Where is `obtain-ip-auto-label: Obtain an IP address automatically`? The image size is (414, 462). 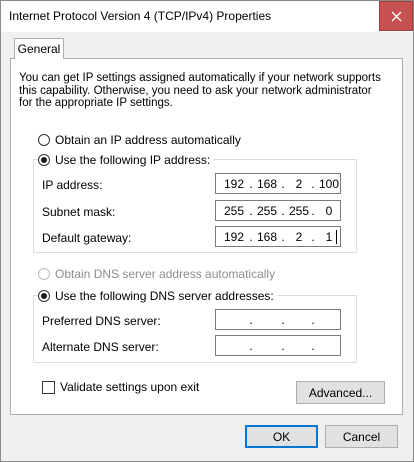
obtain-ip-auto-label: Obtain an IP address automatically is located at coordinates (148, 140).